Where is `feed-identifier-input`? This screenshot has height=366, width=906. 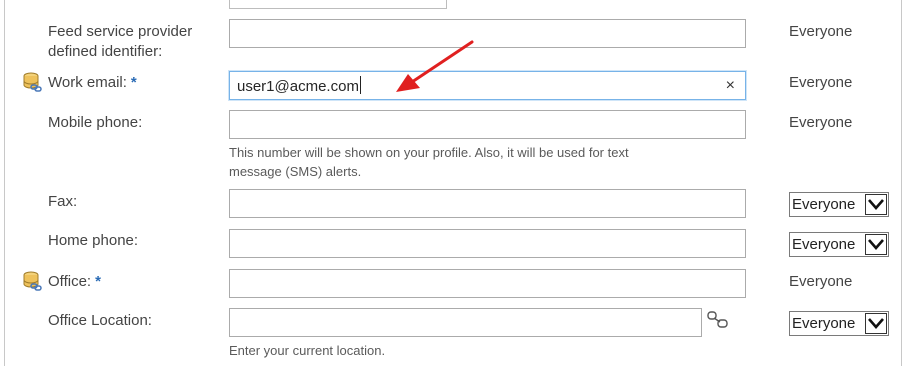
feed-identifier-input is located at coordinates (487, 33).